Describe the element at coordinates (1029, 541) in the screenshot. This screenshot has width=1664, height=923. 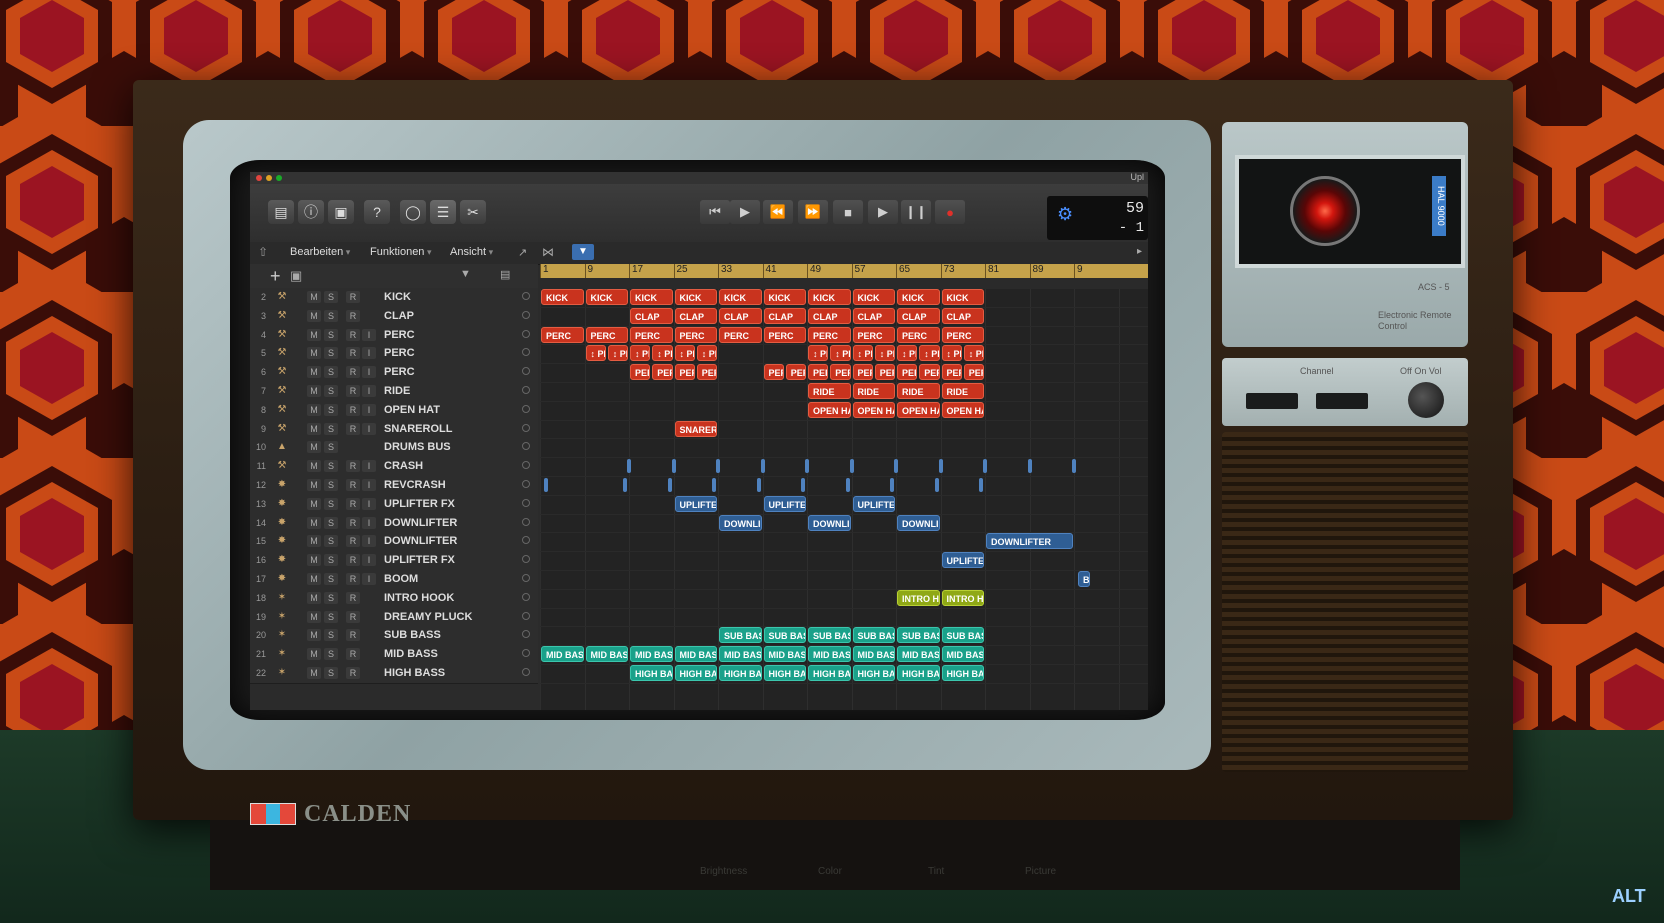
I see `region: DOWNLIFTER` at that location.